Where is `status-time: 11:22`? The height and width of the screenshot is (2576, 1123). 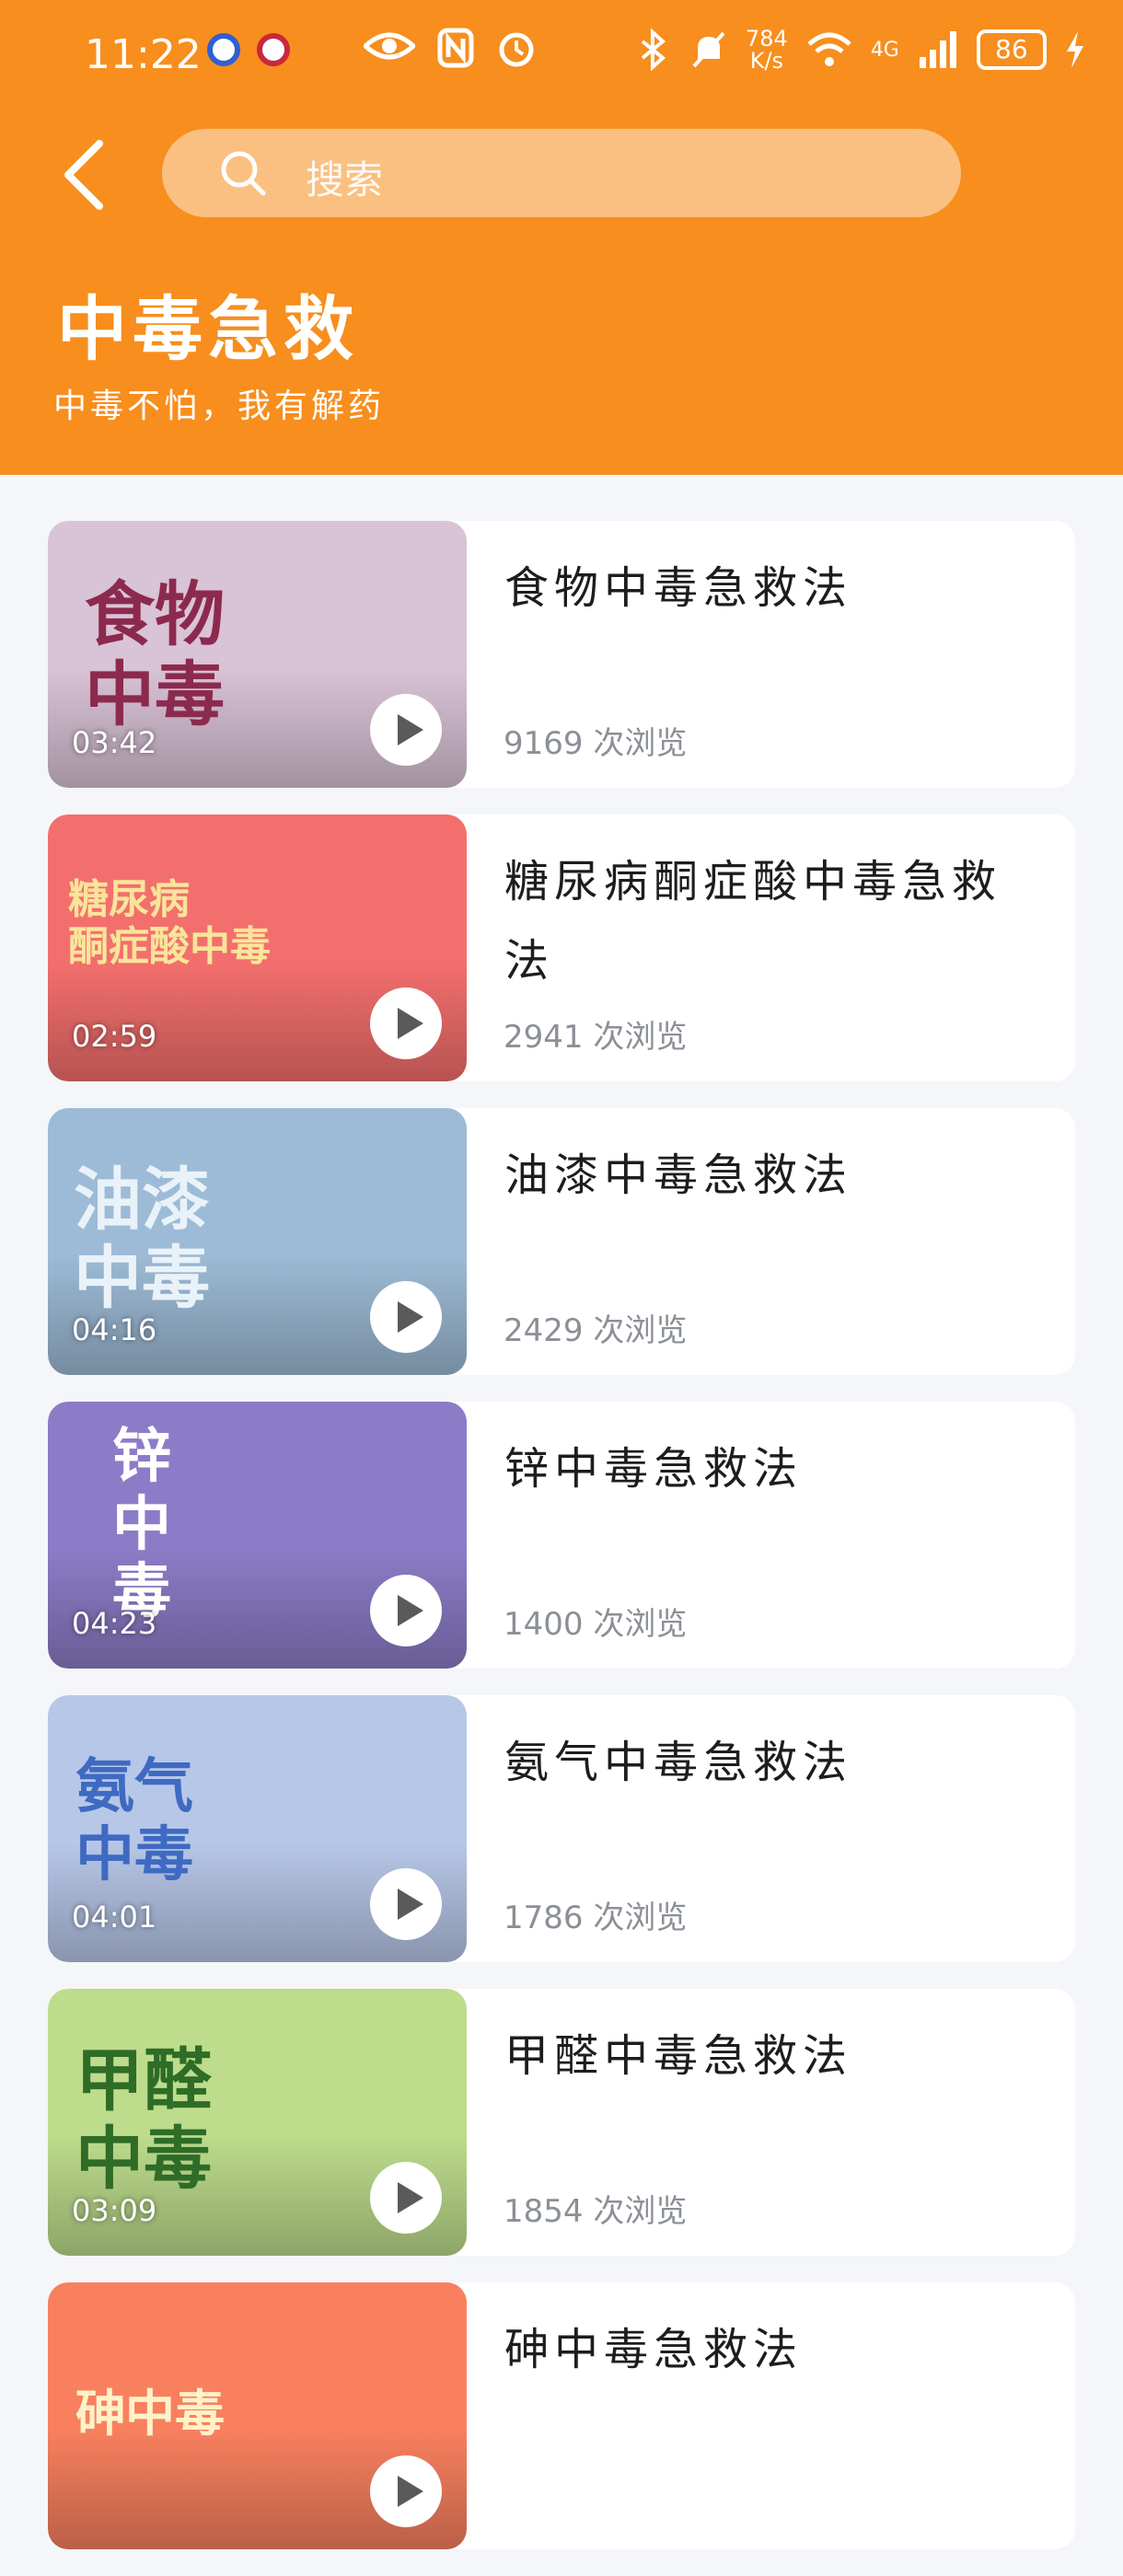
status-time: 11:22 is located at coordinates (144, 55).